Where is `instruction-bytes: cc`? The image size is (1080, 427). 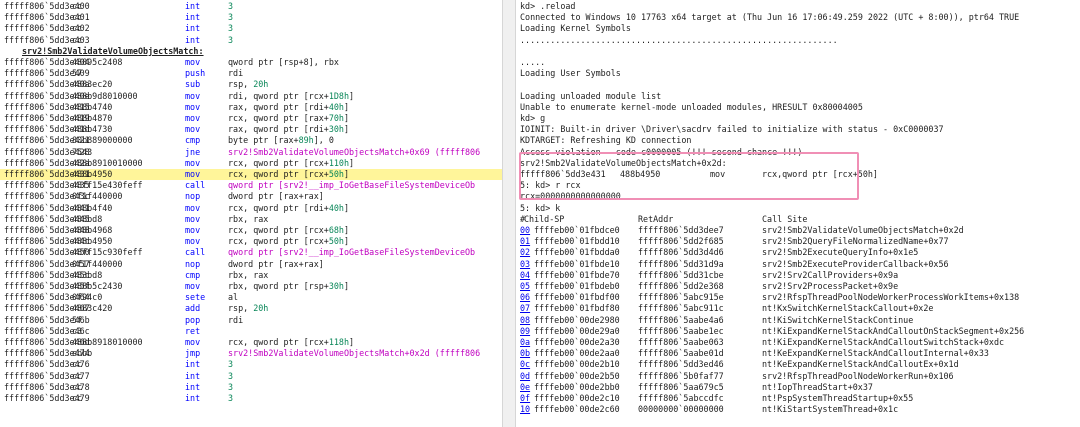 instruction-bytes: cc is located at coordinates (77, 39).